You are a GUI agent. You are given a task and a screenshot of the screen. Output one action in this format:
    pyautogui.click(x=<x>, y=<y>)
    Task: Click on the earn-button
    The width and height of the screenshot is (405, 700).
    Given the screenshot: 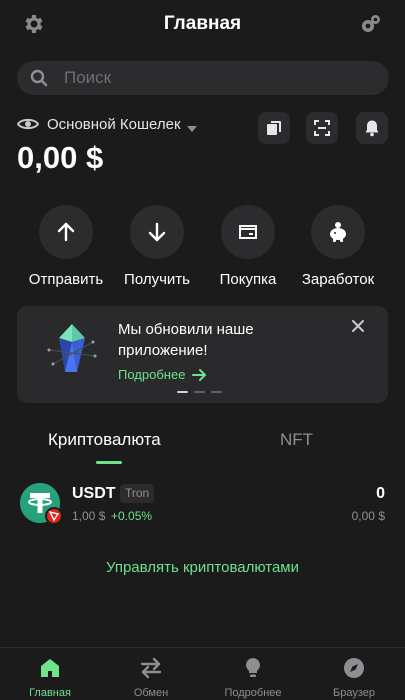 What is the action you would take?
    pyautogui.click(x=338, y=232)
    